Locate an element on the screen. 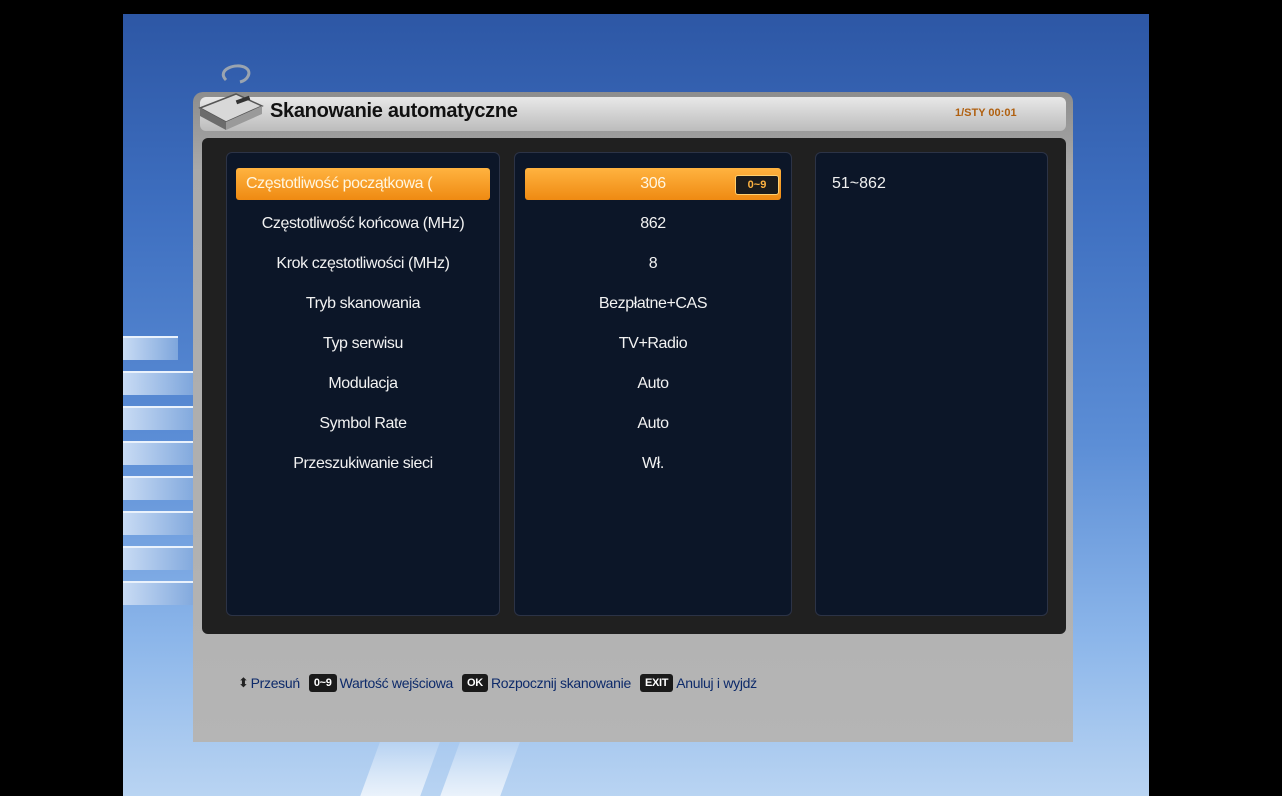 This screenshot has width=1282, height=796. exit-key-icon: EXIT is located at coordinates (656, 683).